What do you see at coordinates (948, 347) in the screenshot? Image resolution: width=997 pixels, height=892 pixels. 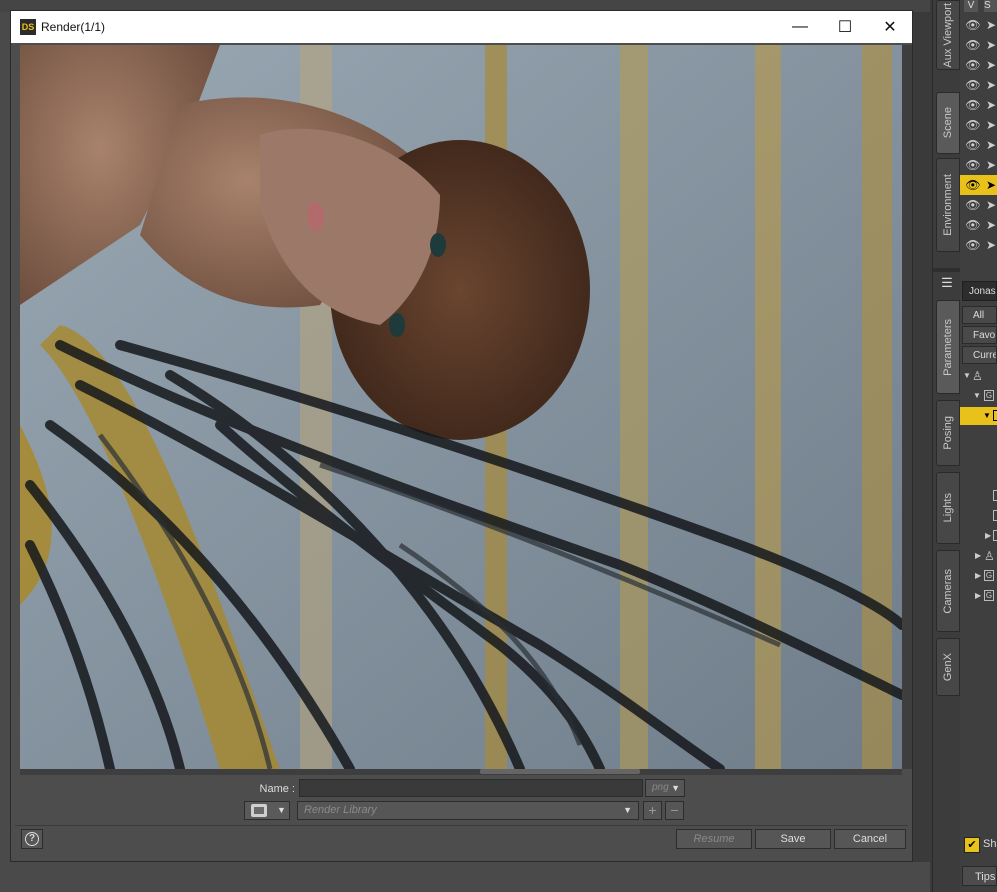 I see `tab-parameters: Parameters` at bounding box center [948, 347].